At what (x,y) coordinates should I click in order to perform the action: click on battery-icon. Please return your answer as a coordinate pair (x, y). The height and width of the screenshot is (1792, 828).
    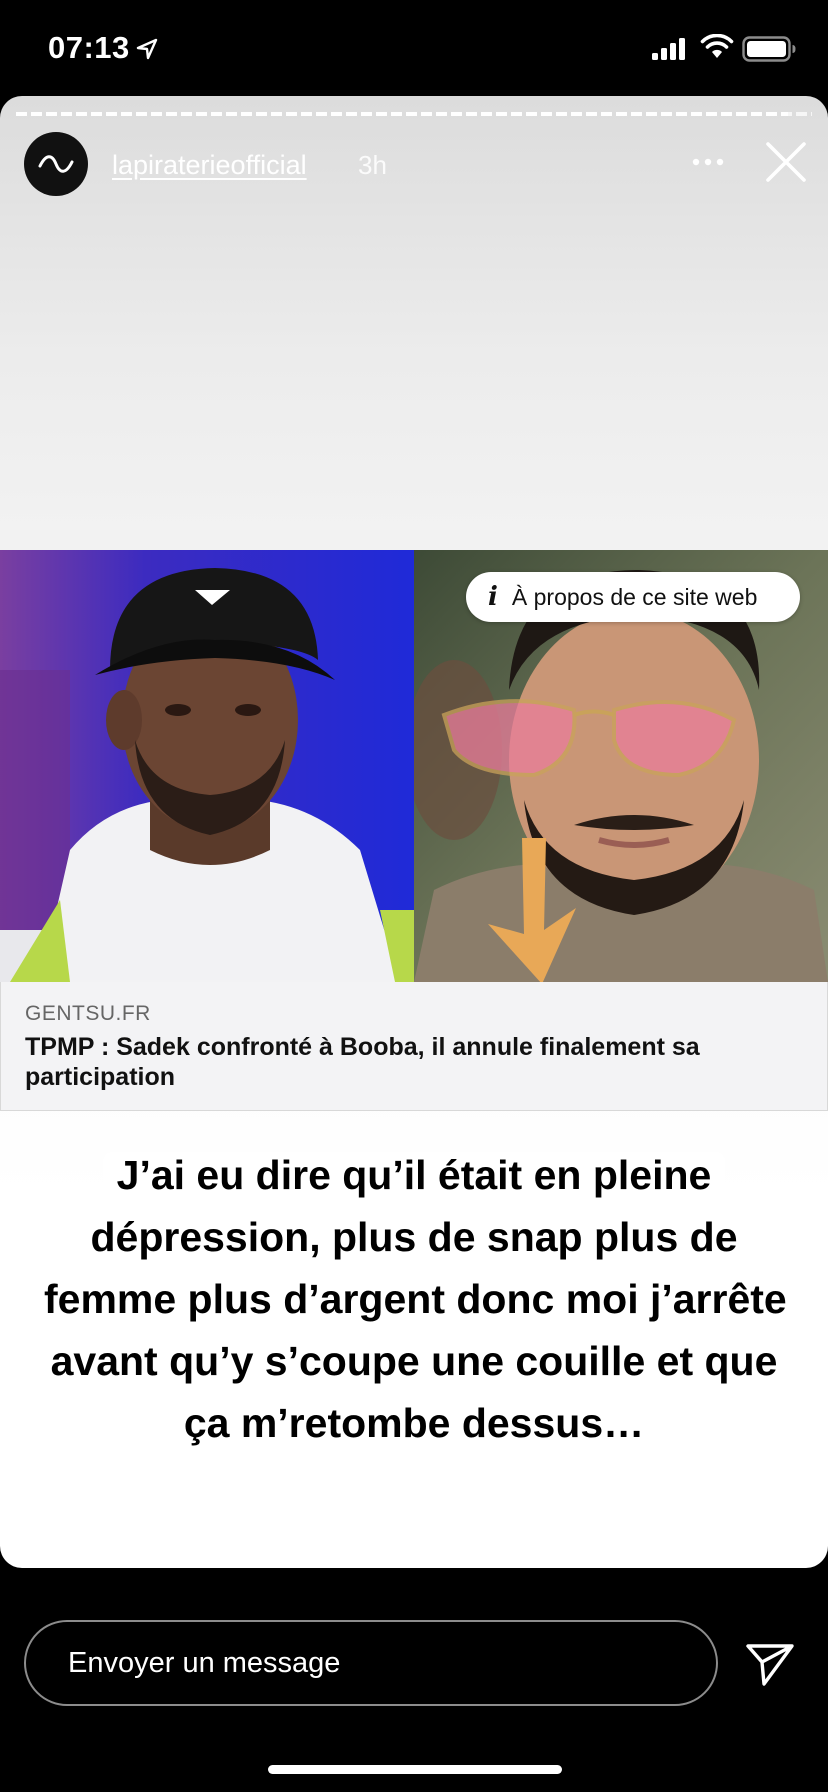
    Looking at the image, I should click on (769, 49).